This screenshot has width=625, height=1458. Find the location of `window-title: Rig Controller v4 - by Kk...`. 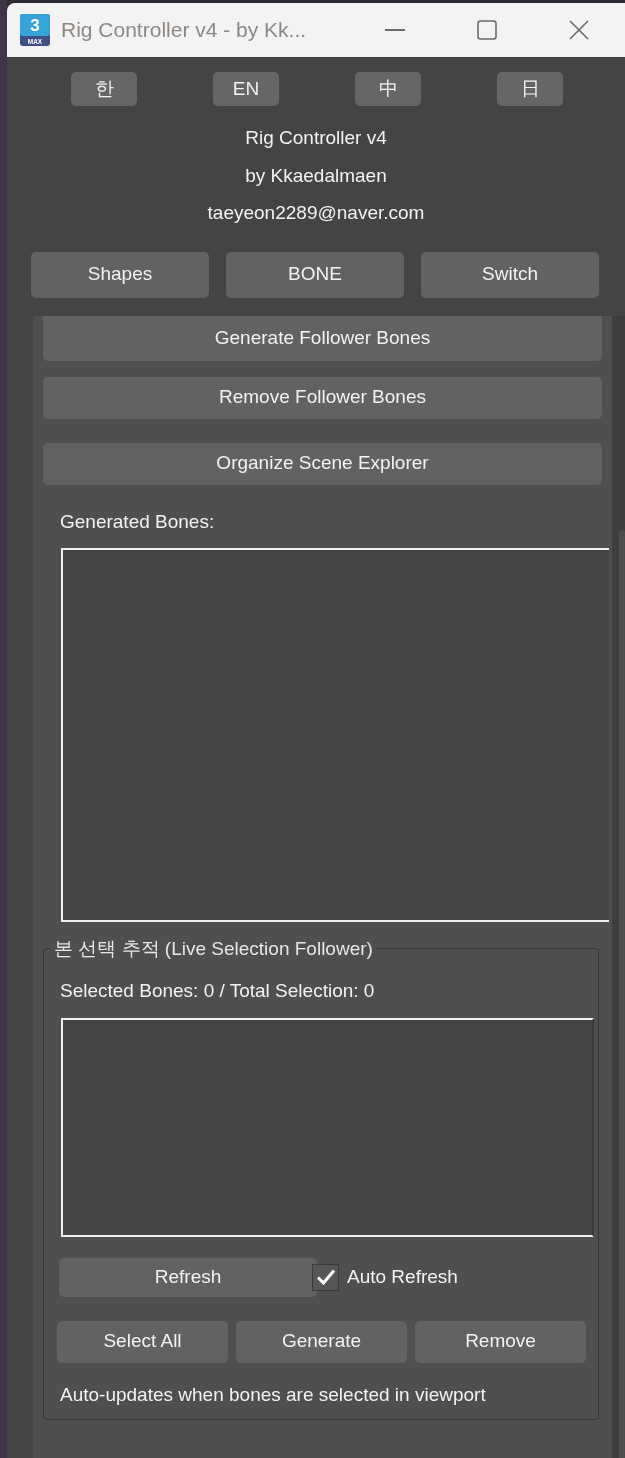

window-title: Rig Controller v4 - by Kk... is located at coordinates (184, 30).